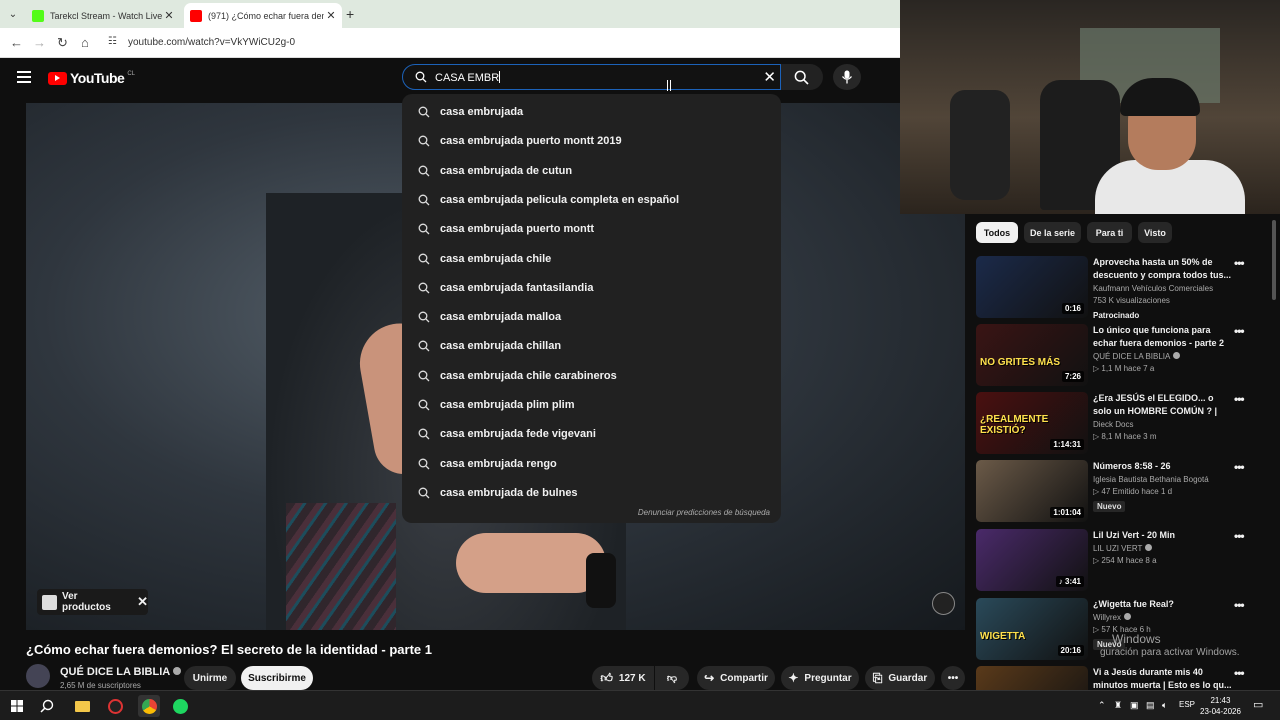 The image size is (1280, 720). I want to click on forward-arrow-icon: →, so click(39, 42).